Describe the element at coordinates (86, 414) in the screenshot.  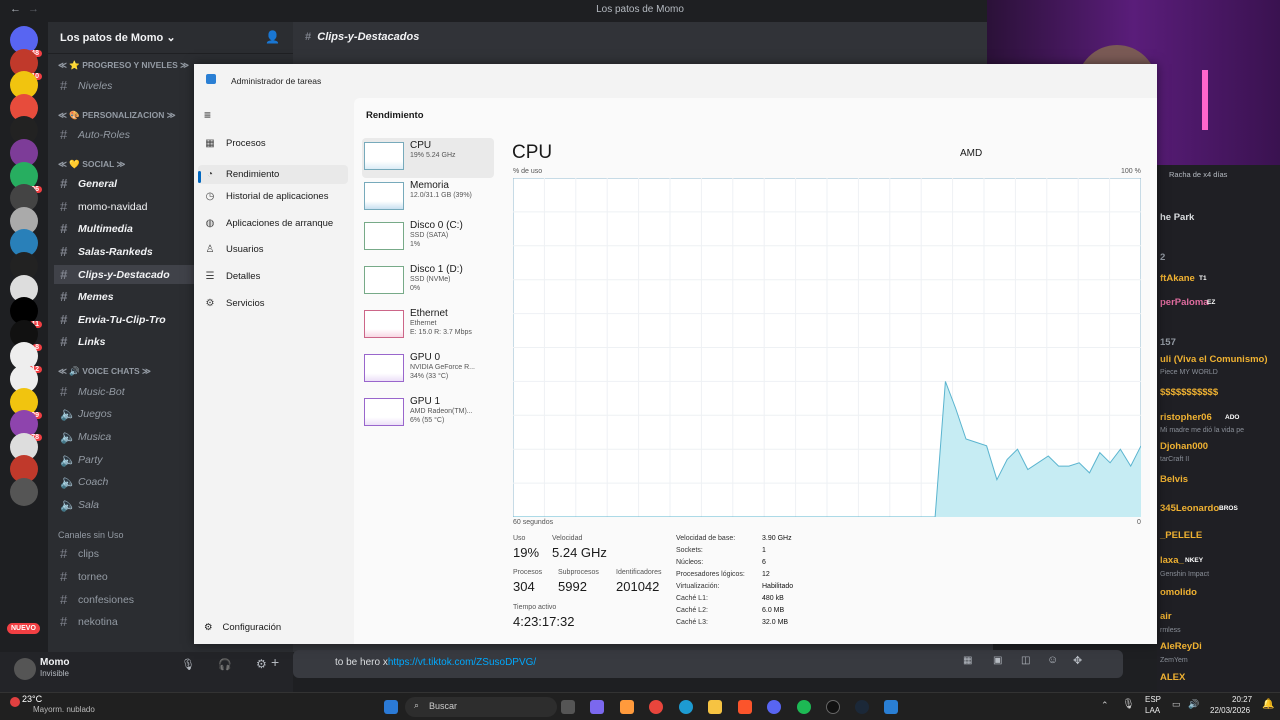
I see `voice-juegos: 🔈 Juegos` at that location.